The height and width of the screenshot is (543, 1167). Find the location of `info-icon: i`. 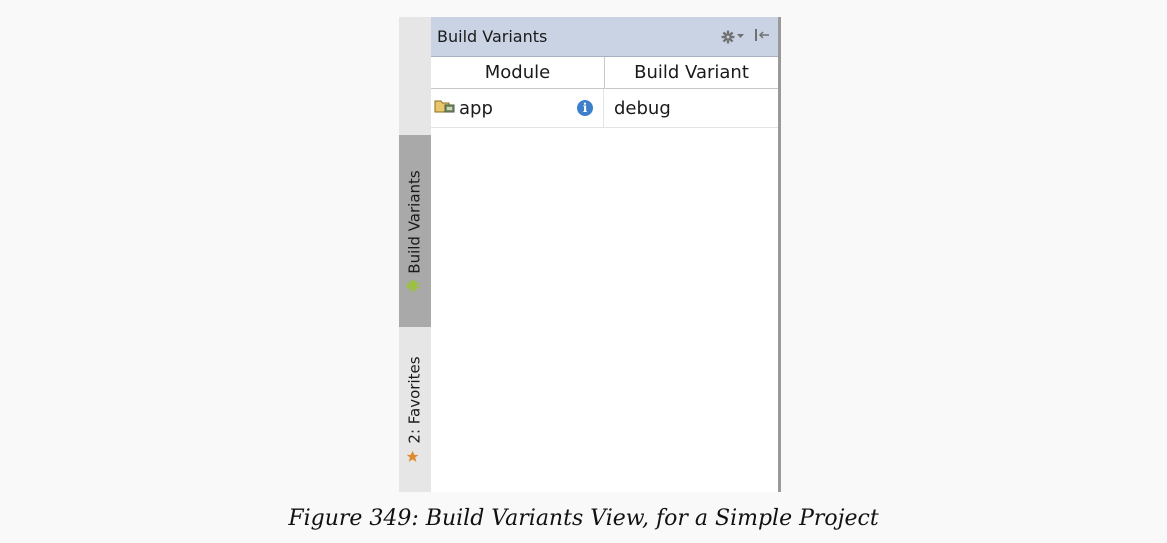

info-icon: i is located at coordinates (585, 108).